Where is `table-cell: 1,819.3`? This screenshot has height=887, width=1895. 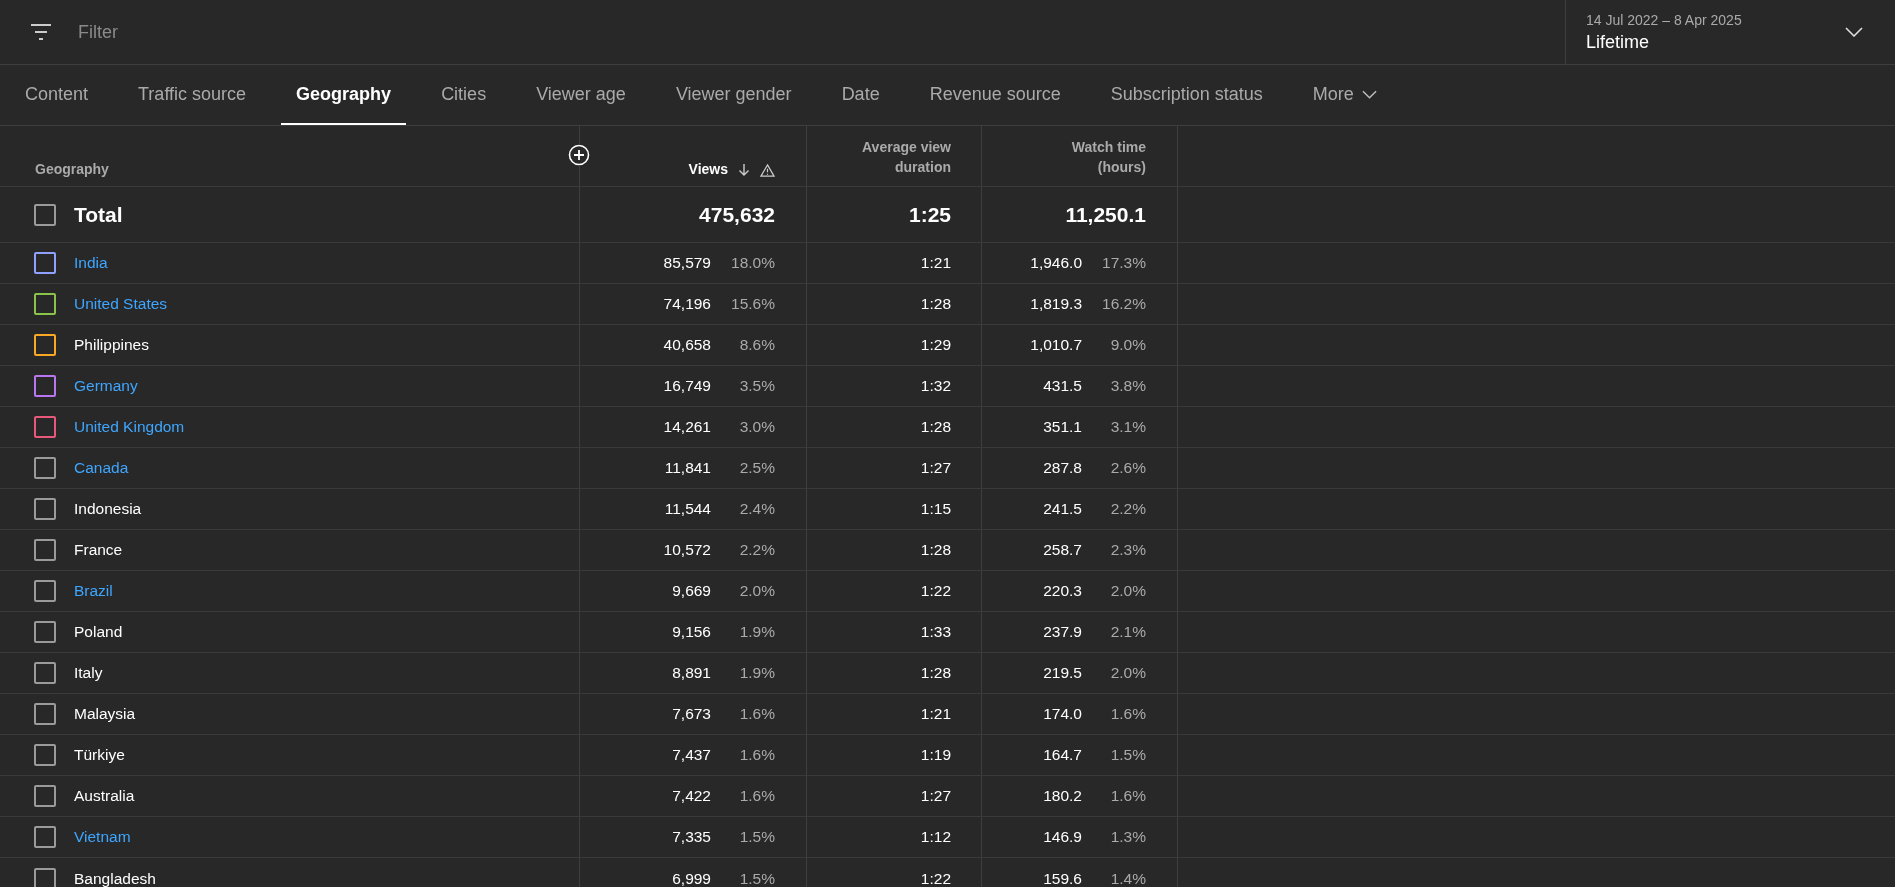
table-cell: 1,819.3 is located at coordinates (1056, 304).